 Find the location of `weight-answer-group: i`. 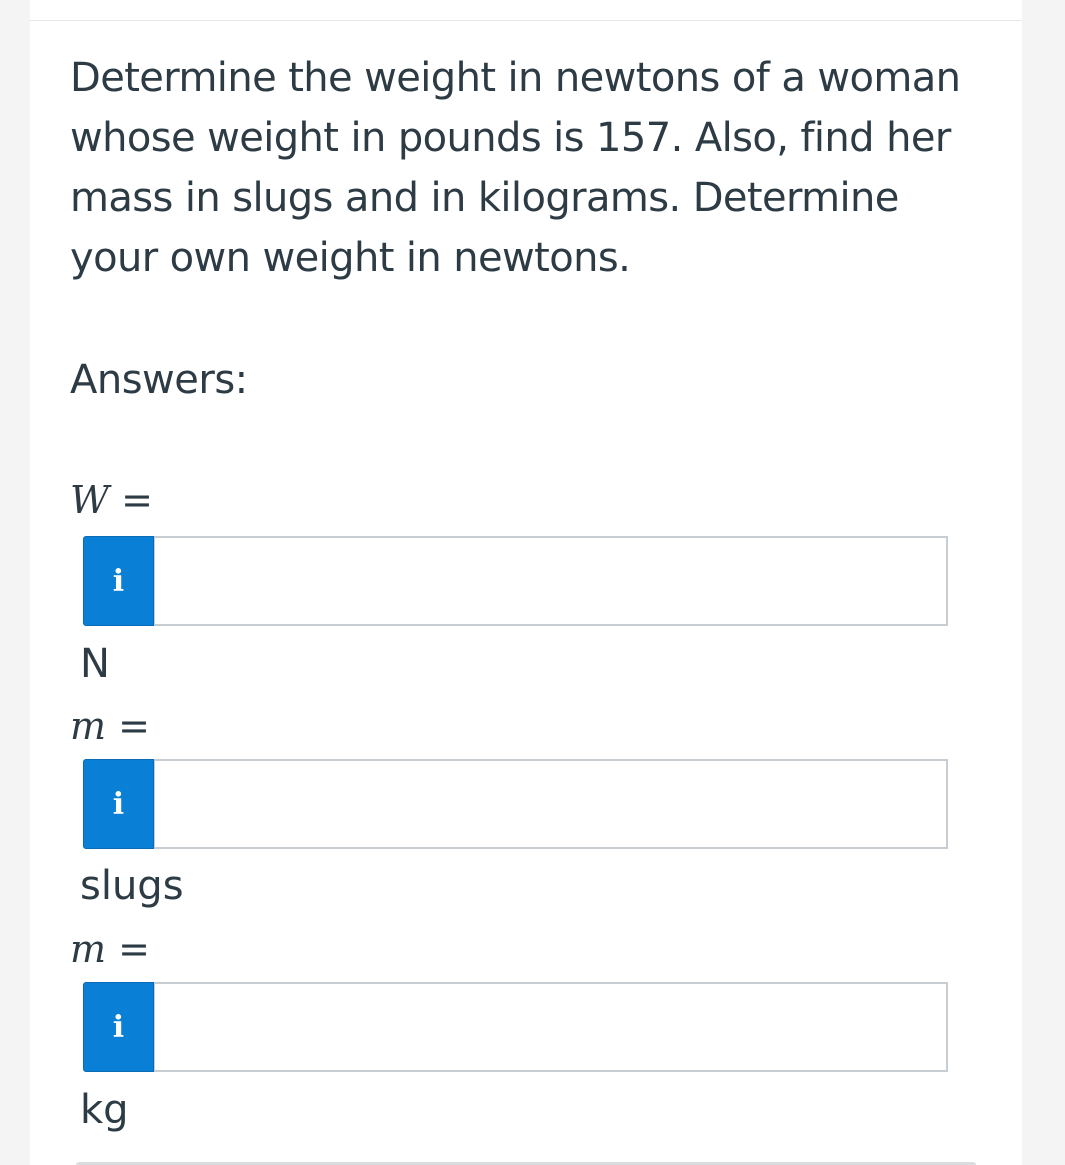

weight-answer-group: i is located at coordinates (515, 581).